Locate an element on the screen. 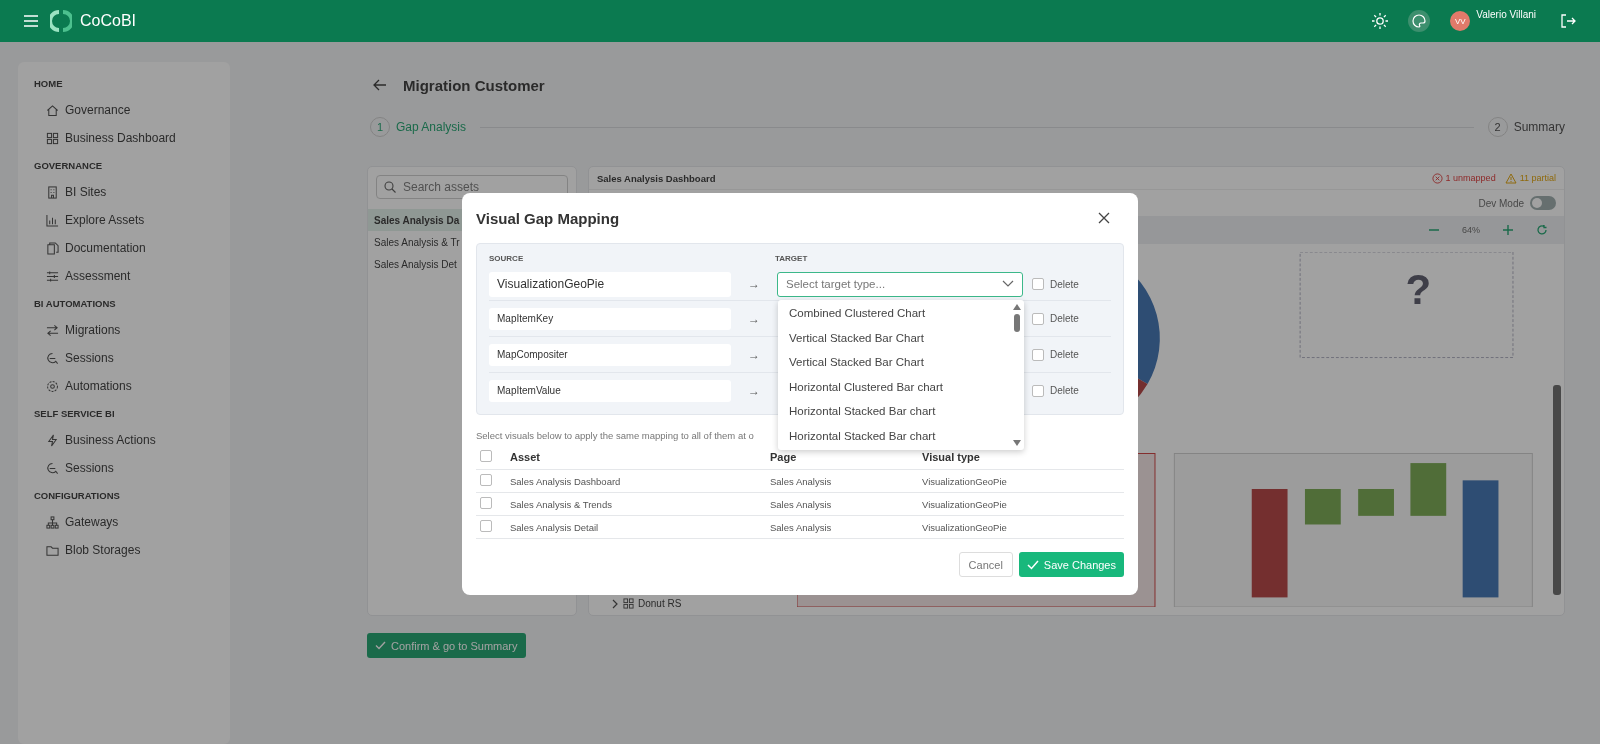 This screenshot has width=1600, height=744. app-name: CoCoBI is located at coordinates (108, 21).